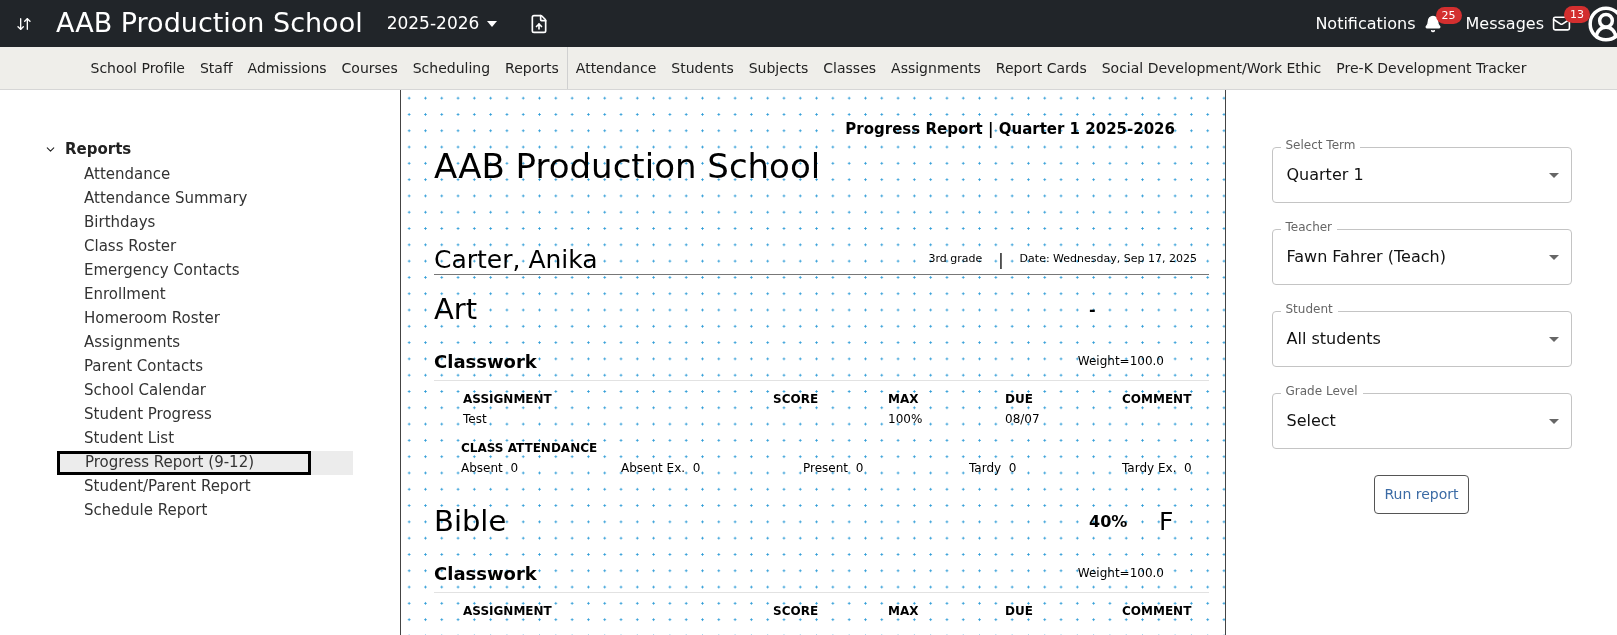  What do you see at coordinates (369, 68) in the screenshot?
I see `nav-link: Courses` at bounding box center [369, 68].